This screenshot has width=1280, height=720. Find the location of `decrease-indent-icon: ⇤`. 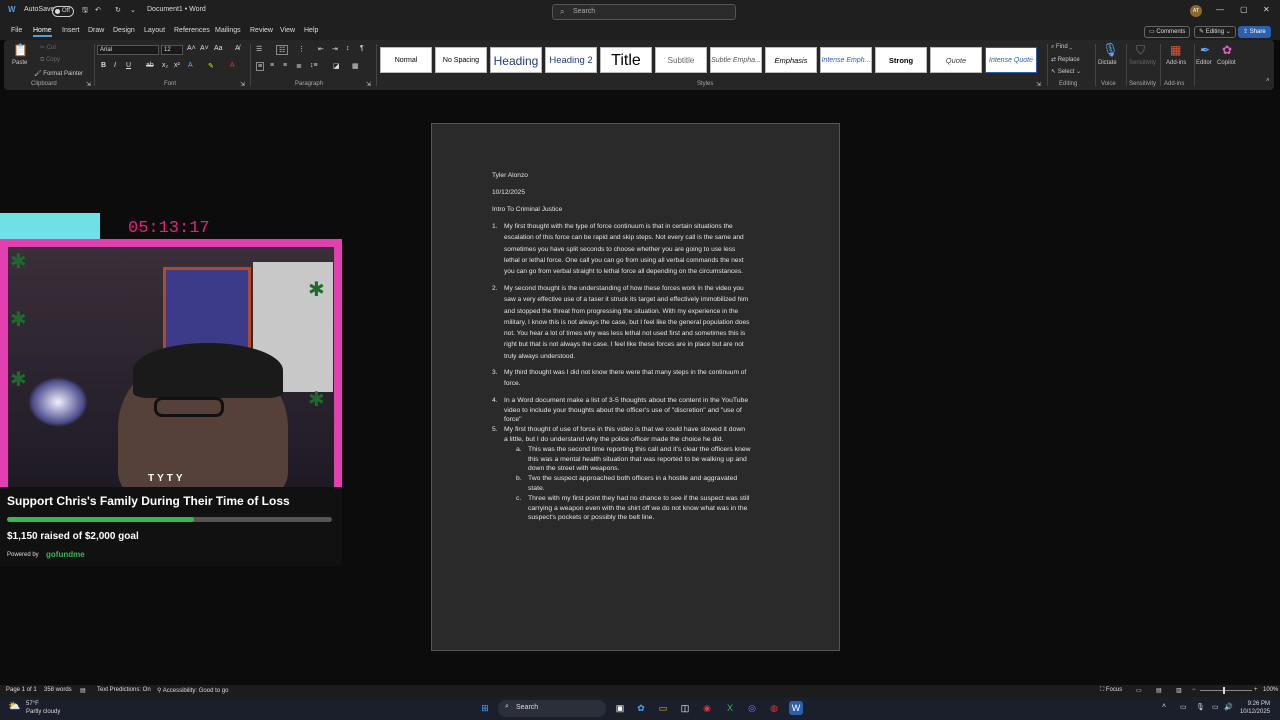

decrease-indent-icon: ⇤ is located at coordinates (321, 49).